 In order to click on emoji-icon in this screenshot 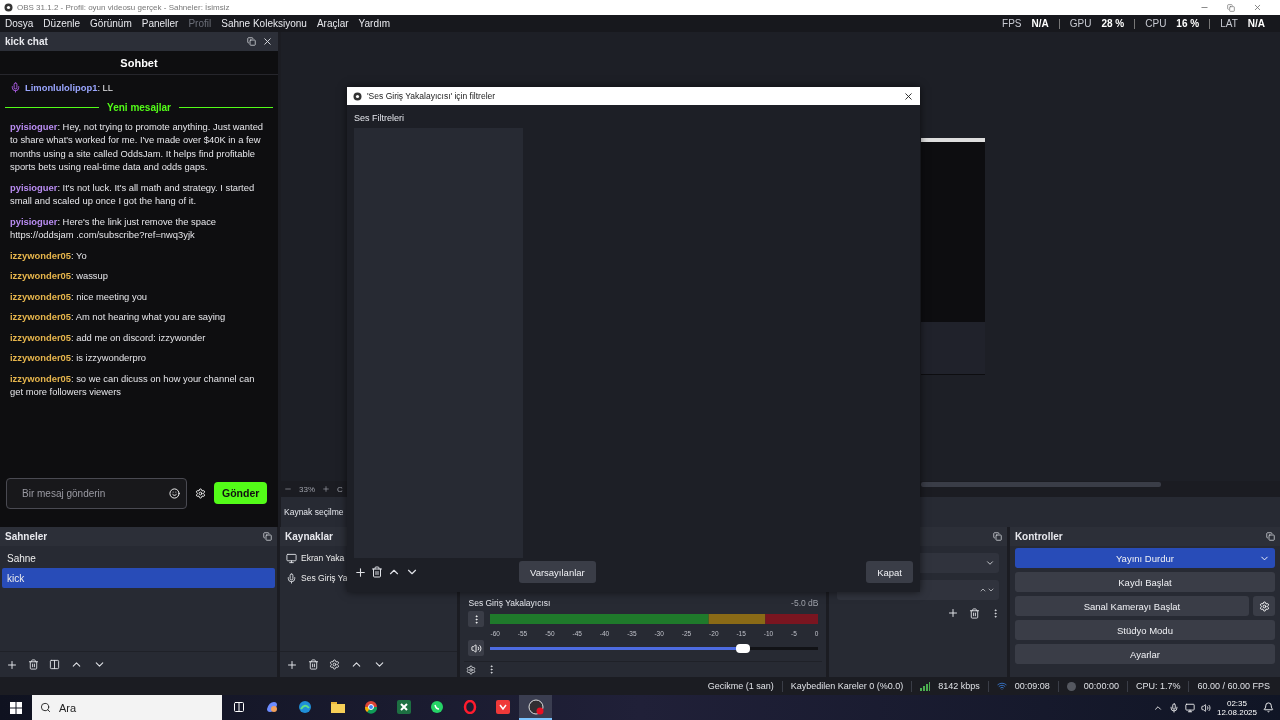, I will do `click(174, 493)`.